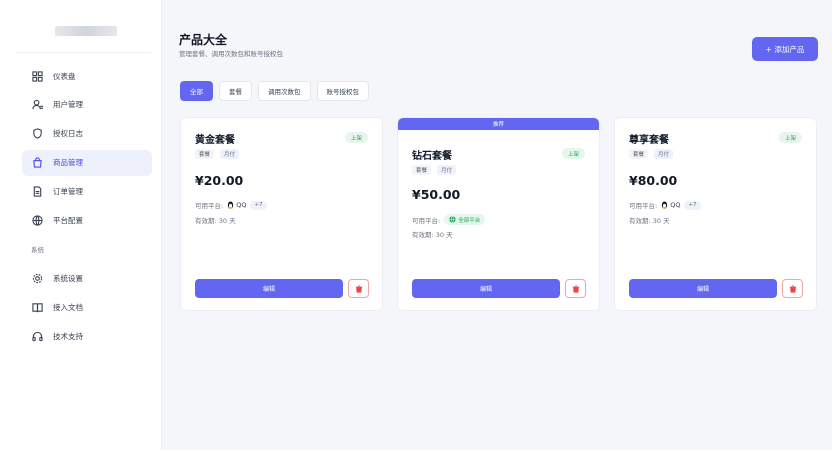 Image resolution: width=832 pixels, height=450 pixels. Describe the element at coordinates (37, 192) in the screenshot. I see `file-icon` at that location.